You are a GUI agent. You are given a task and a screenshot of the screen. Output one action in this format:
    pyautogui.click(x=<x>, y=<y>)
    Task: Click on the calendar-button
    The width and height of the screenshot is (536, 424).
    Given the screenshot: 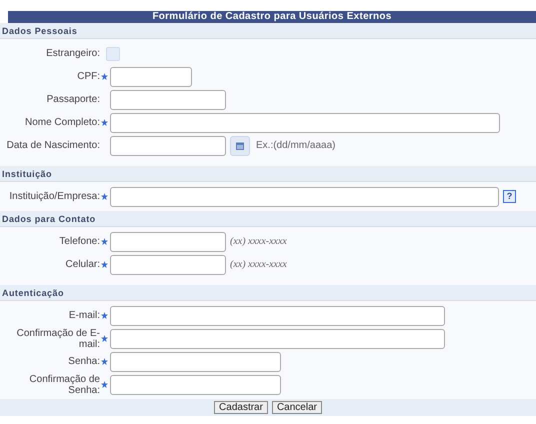 What is the action you would take?
    pyautogui.click(x=240, y=146)
    